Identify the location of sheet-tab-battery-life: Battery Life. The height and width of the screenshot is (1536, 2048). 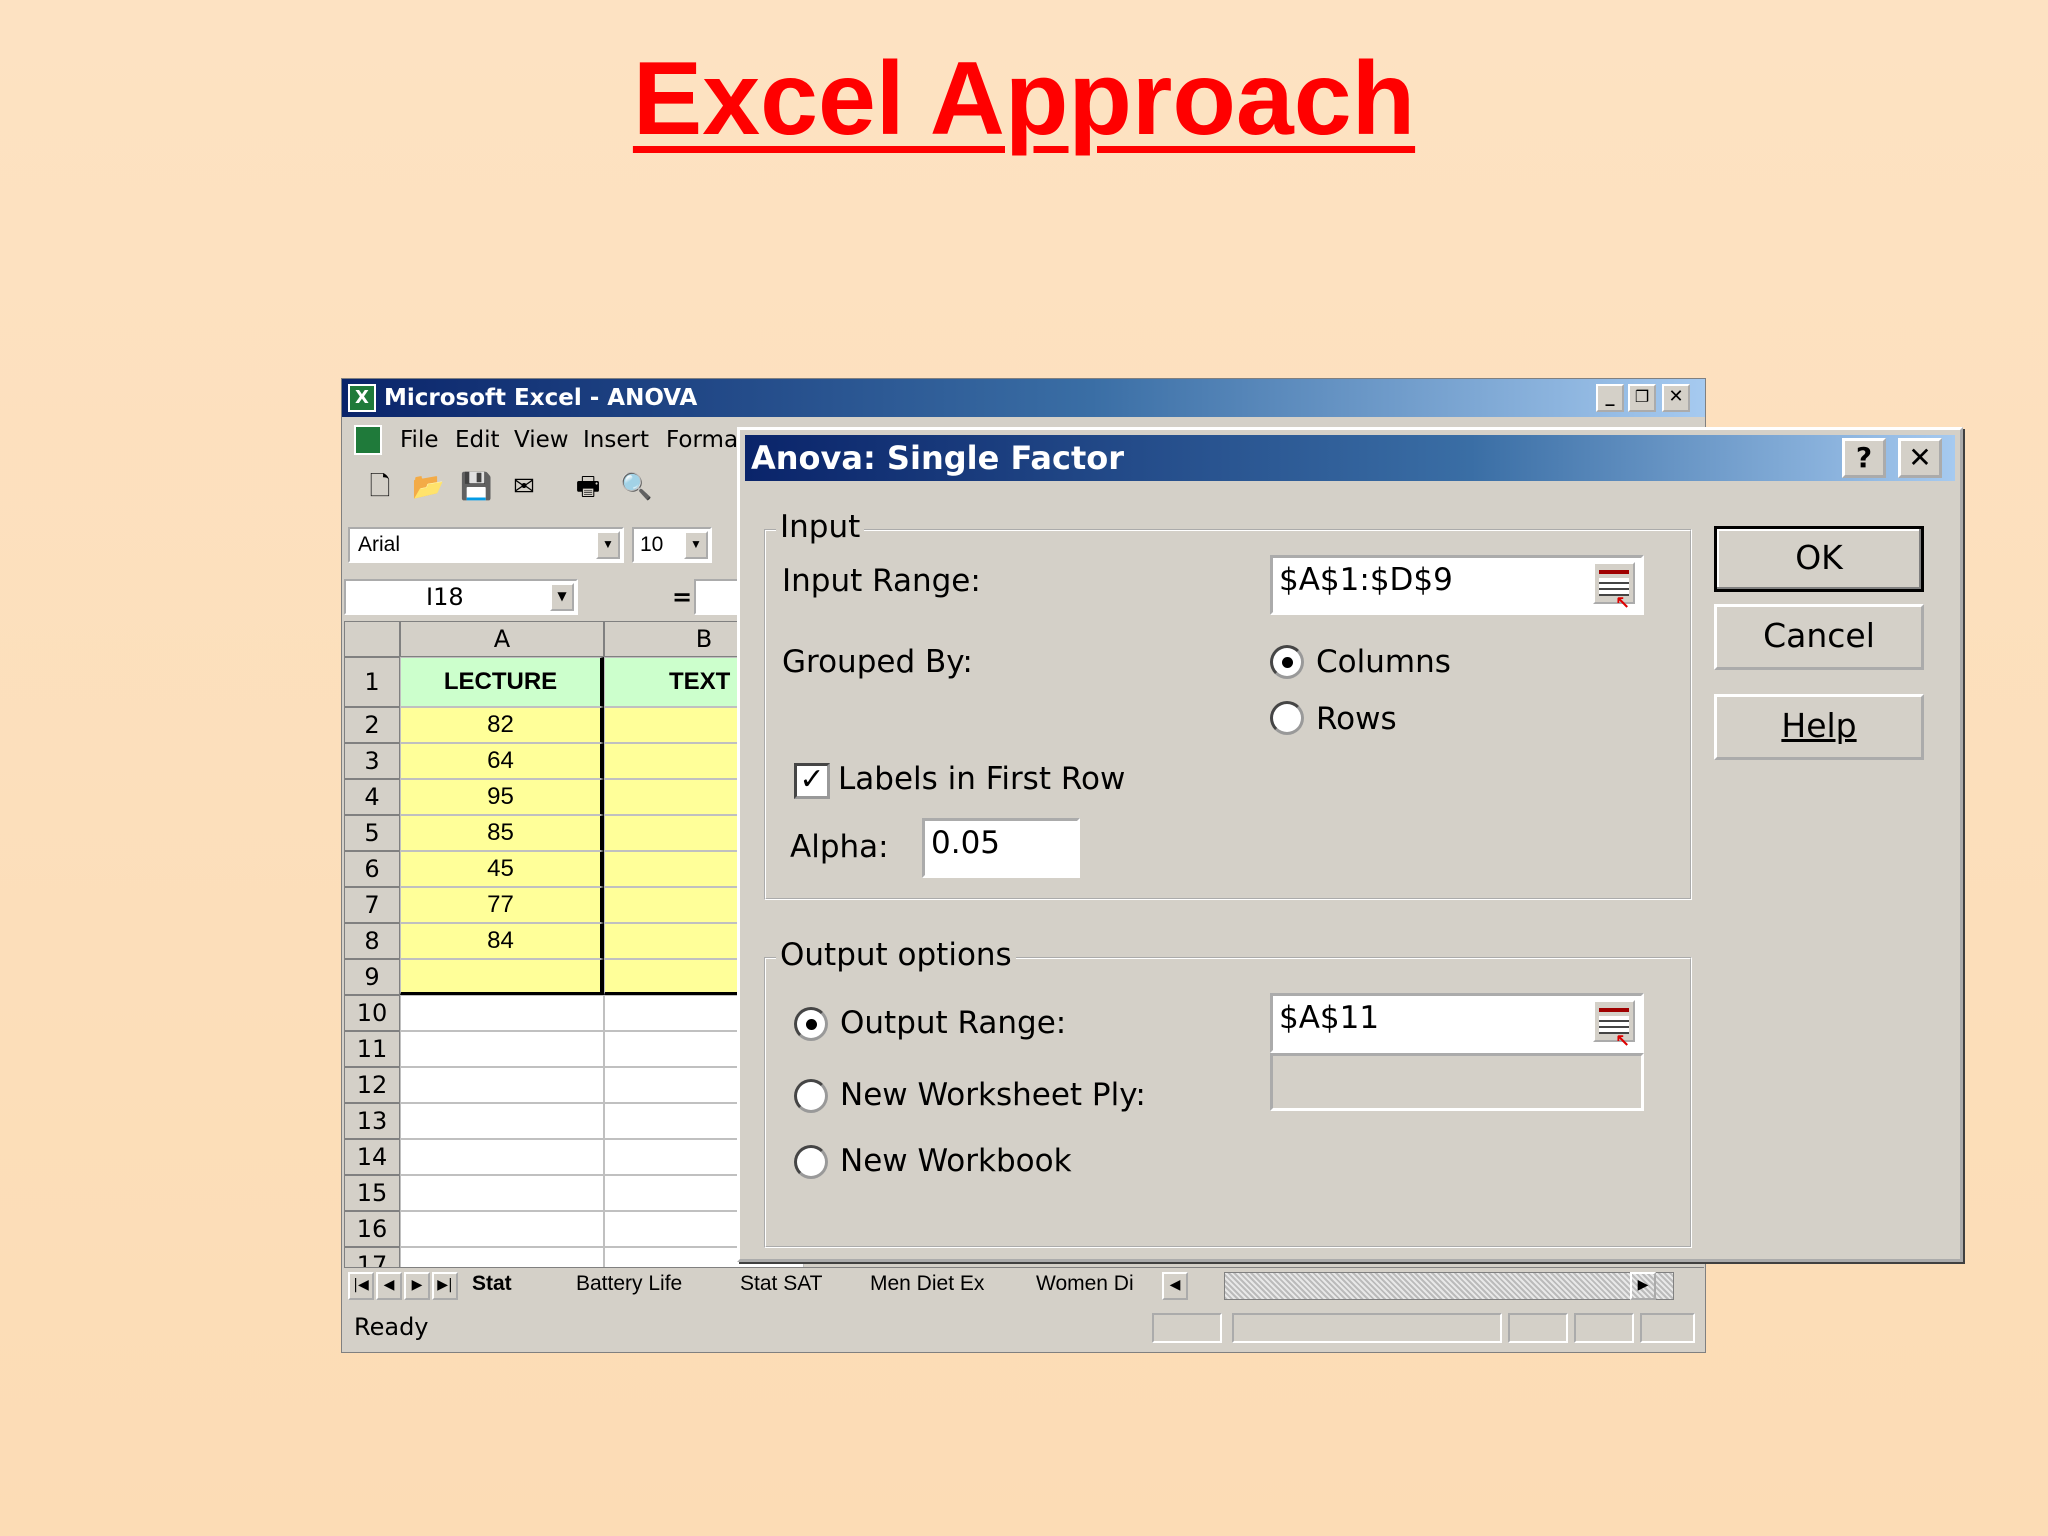
(629, 1284).